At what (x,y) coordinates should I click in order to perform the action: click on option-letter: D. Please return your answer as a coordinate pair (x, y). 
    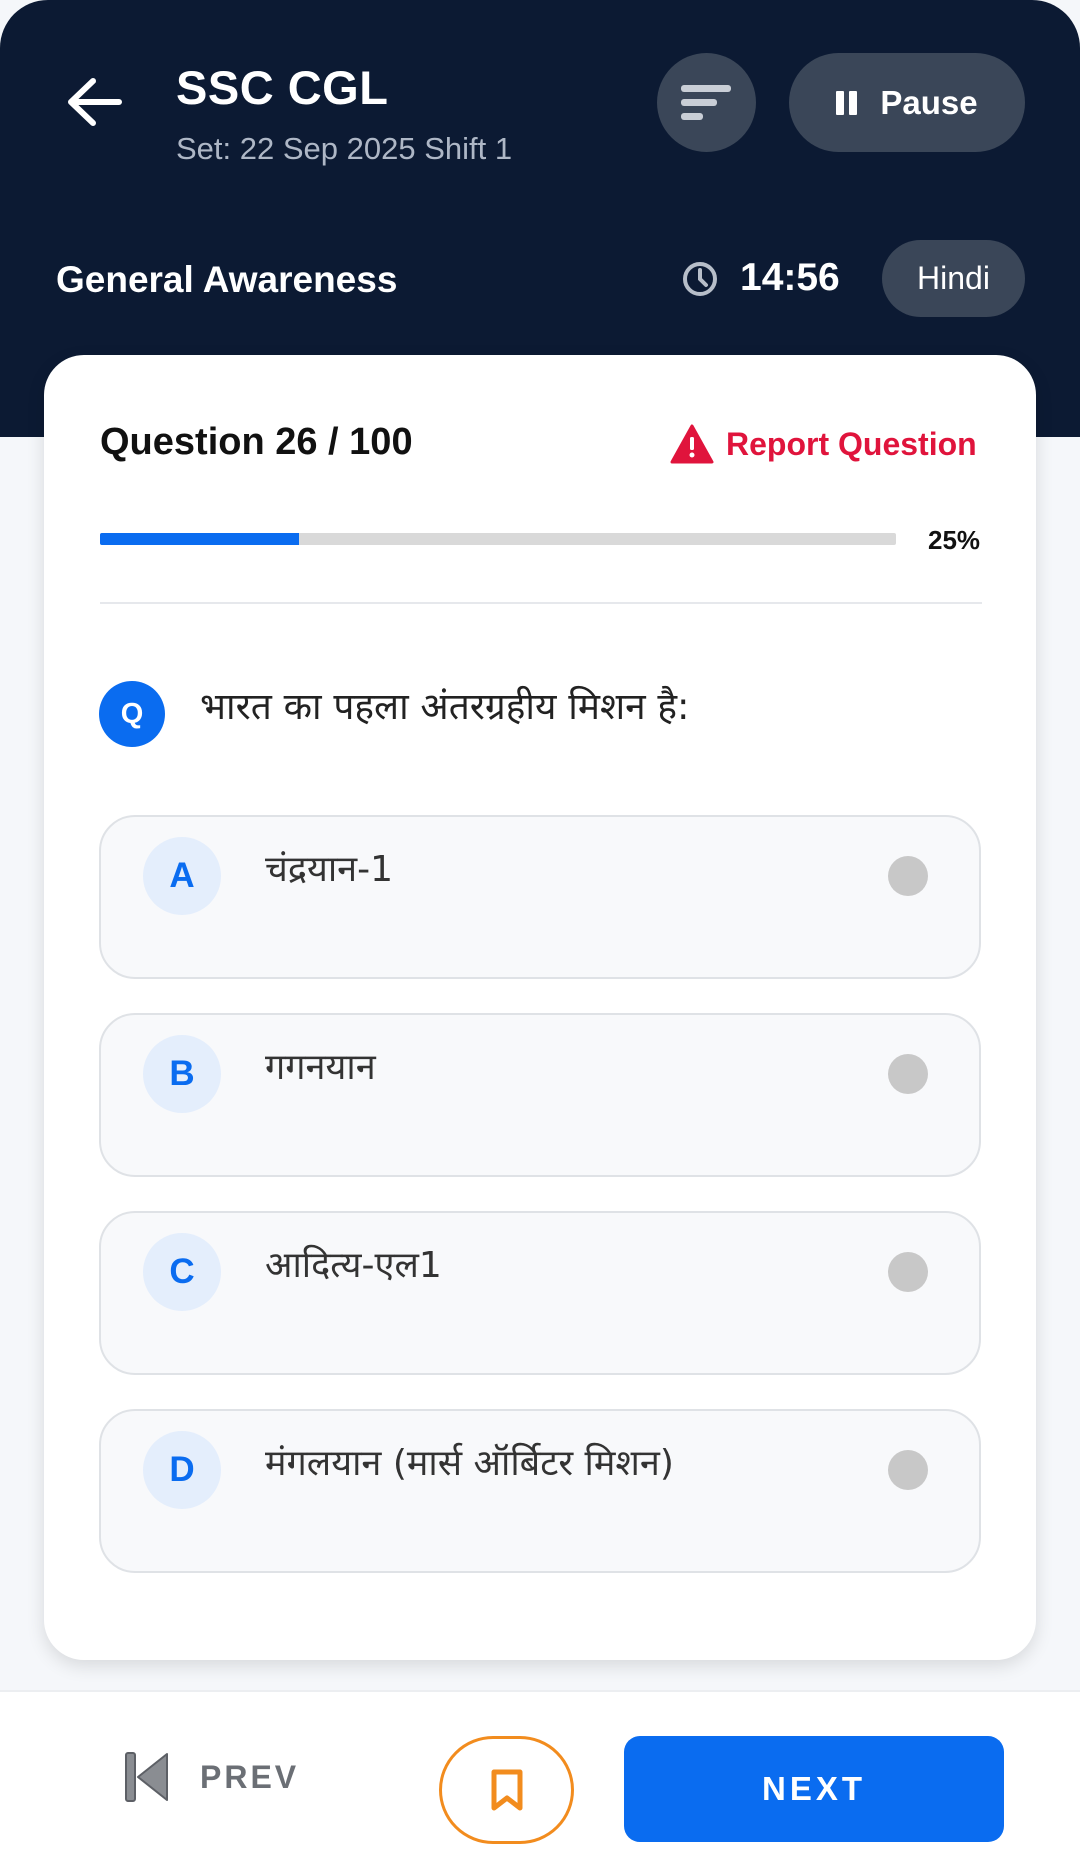
    Looking at the image, I should click on (182, 1470).